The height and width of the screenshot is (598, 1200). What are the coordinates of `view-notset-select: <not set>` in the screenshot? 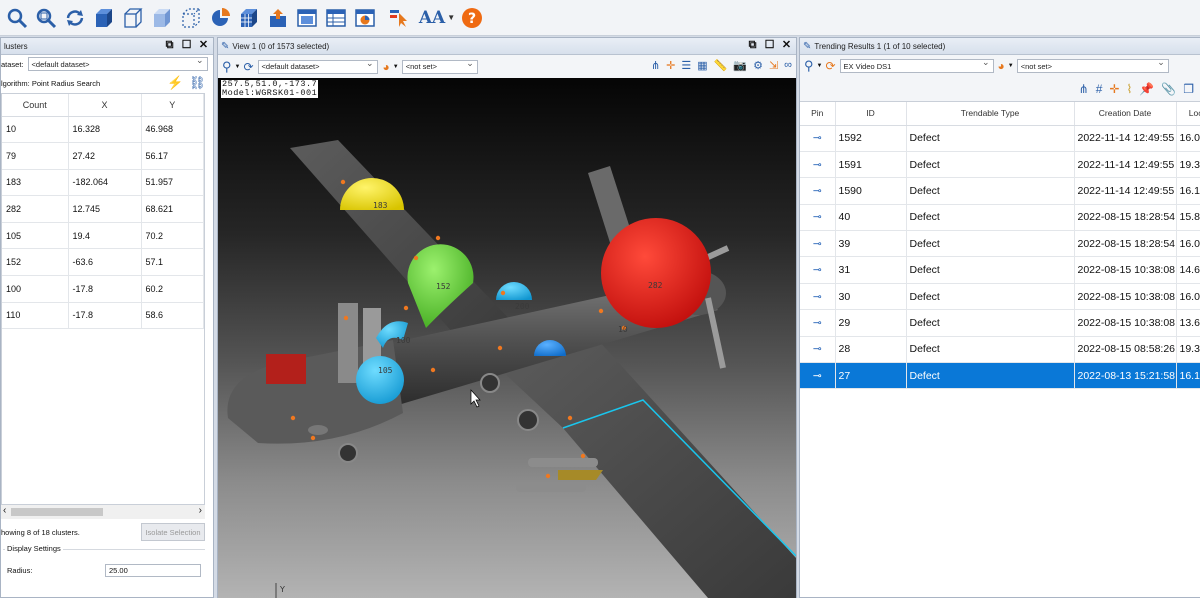 It's located at (439, 66).